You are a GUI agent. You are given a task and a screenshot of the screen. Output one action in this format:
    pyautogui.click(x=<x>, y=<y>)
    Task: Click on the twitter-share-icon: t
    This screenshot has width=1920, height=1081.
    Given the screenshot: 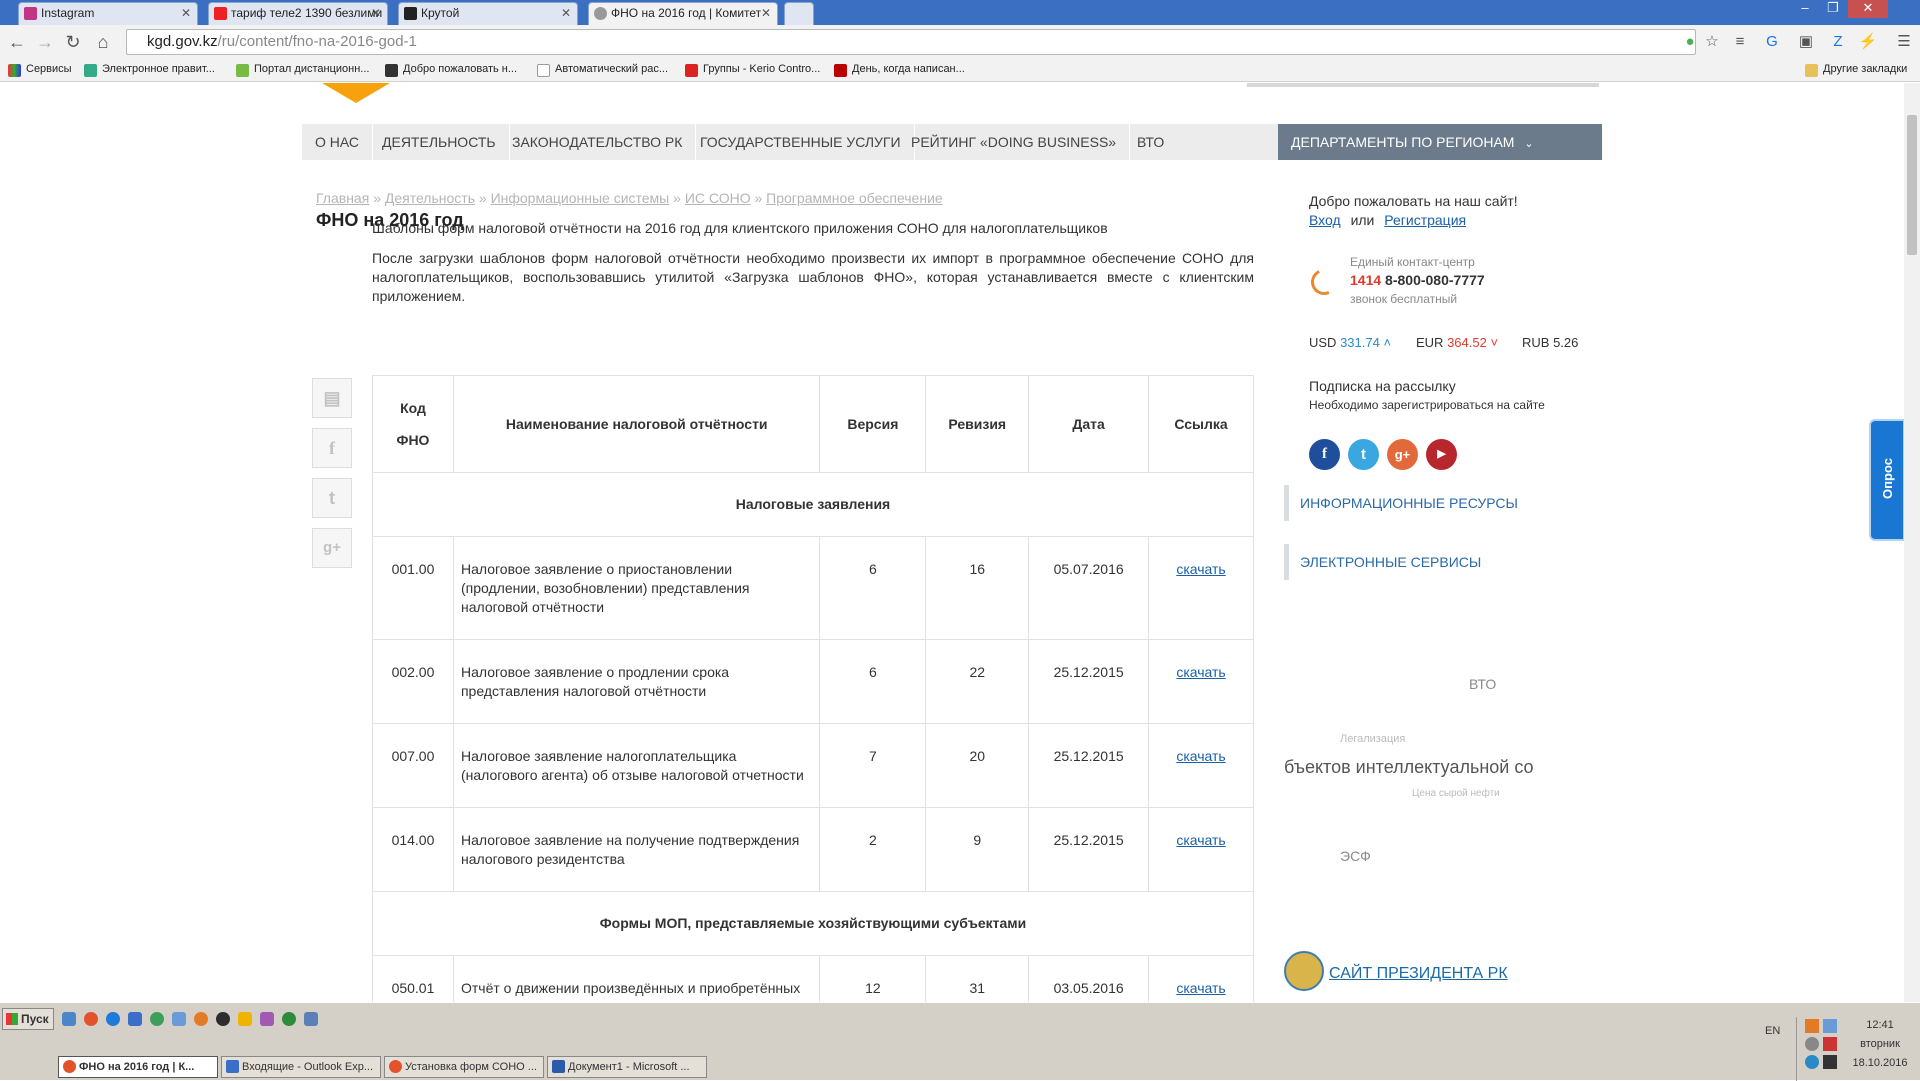 What is the action you would take?
    pyautogui.click(x=332, y=498)
    